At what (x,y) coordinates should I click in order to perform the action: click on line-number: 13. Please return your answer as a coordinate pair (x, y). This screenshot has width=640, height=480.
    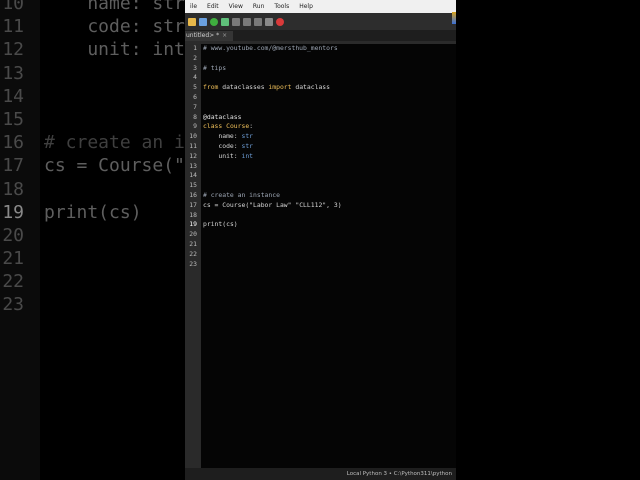
    Looking at the image, I should click on (193, 165).